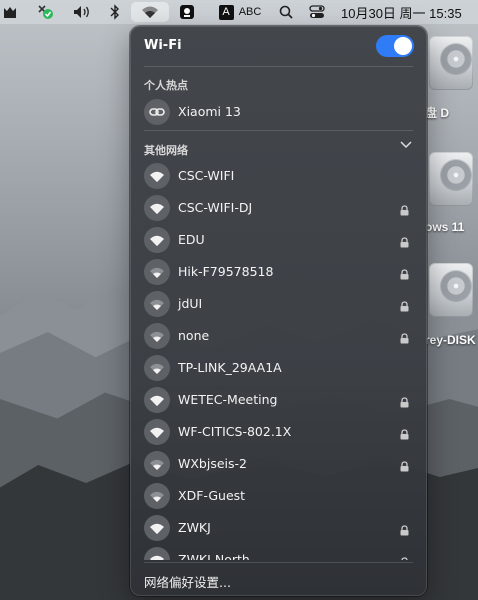 This screenshot has height=600, width=478. I want to click on drive-label: 盘 D, so click(437, 113).